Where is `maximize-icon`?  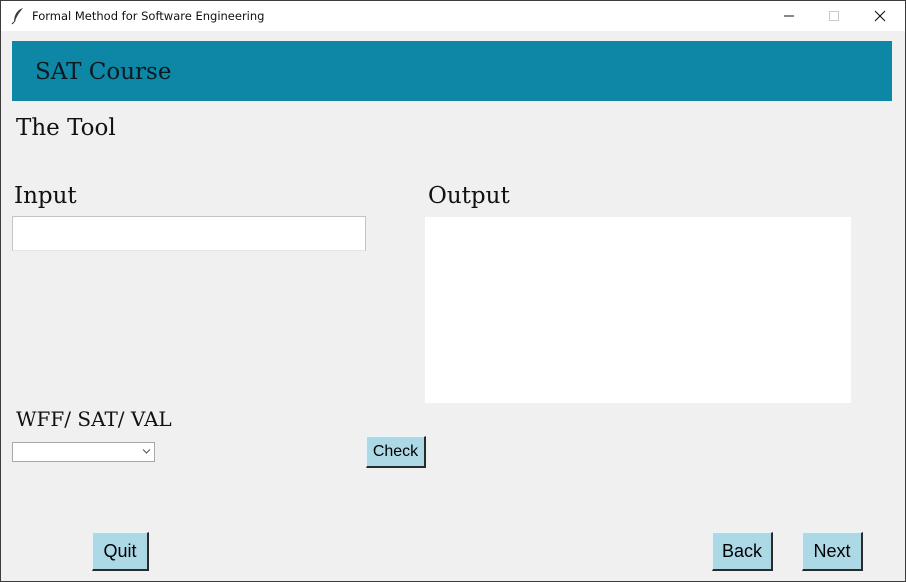 maximize-icon is located at coordinates (834, 16).